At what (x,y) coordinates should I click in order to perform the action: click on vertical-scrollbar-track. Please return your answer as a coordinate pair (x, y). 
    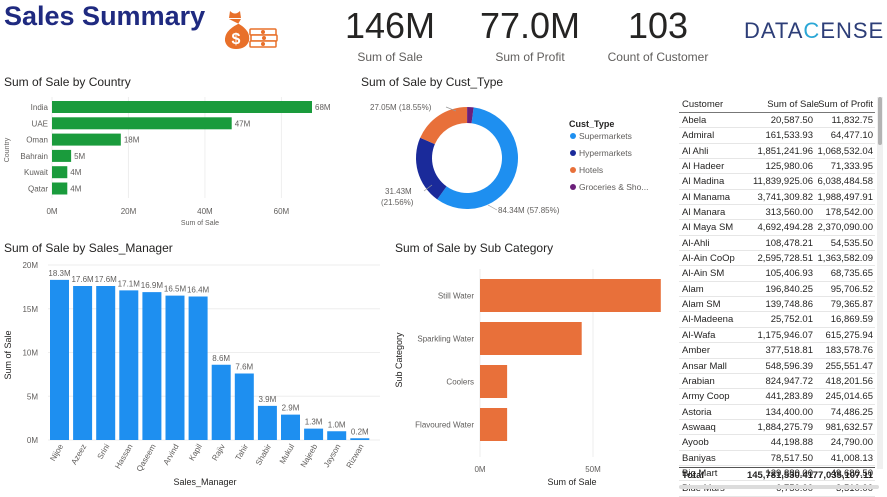
    Looking at the image, I should click on (880, 283).